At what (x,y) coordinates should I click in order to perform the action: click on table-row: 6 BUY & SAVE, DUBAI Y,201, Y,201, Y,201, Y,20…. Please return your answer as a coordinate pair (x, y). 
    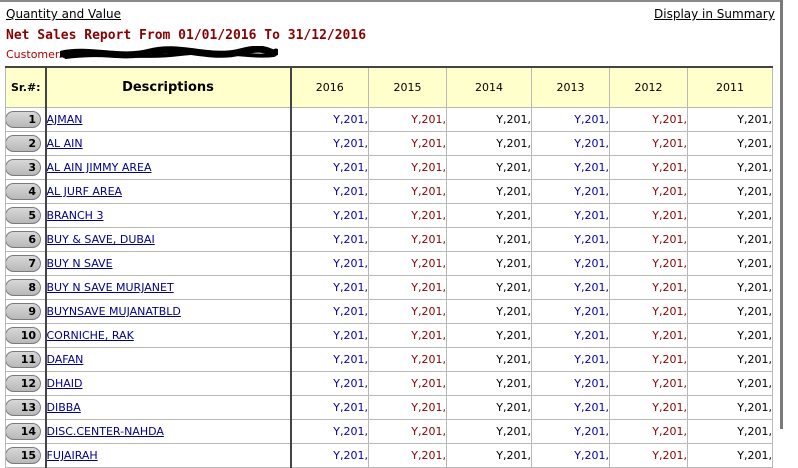
    Looking at the image, I should click on (389, 239).